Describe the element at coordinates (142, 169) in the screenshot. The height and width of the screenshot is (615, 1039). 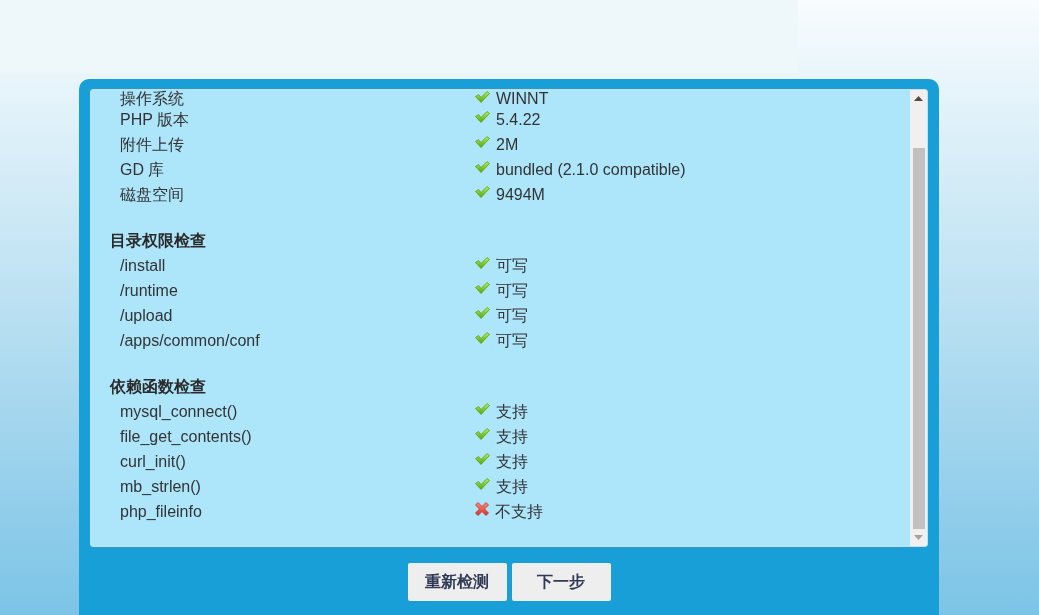
I see `check-item-label: GD 库` at that location.